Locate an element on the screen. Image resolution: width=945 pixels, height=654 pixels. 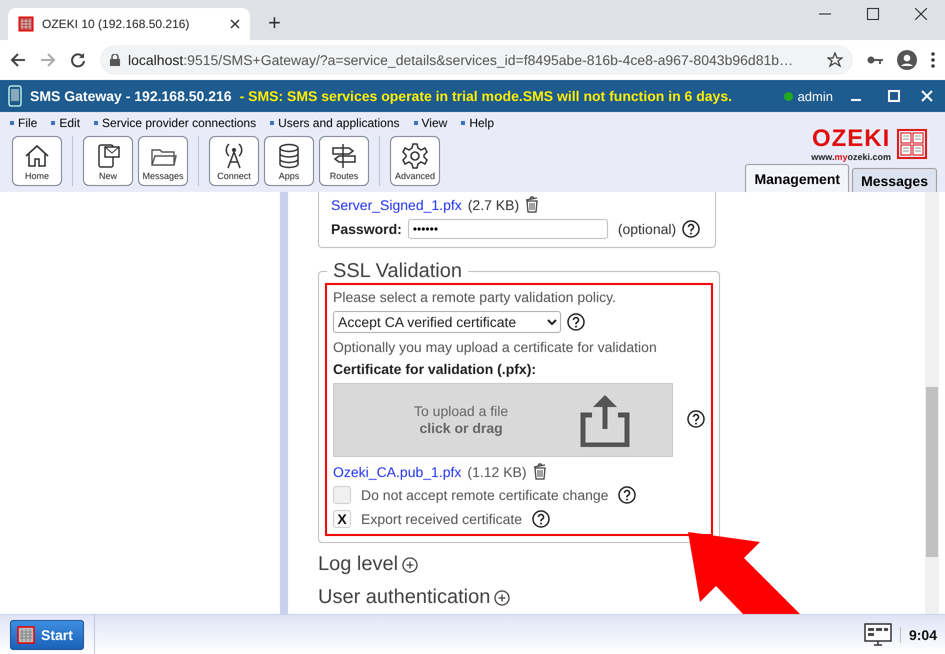
file-size: (1.12 KB) is located at coordinates (497, 472).